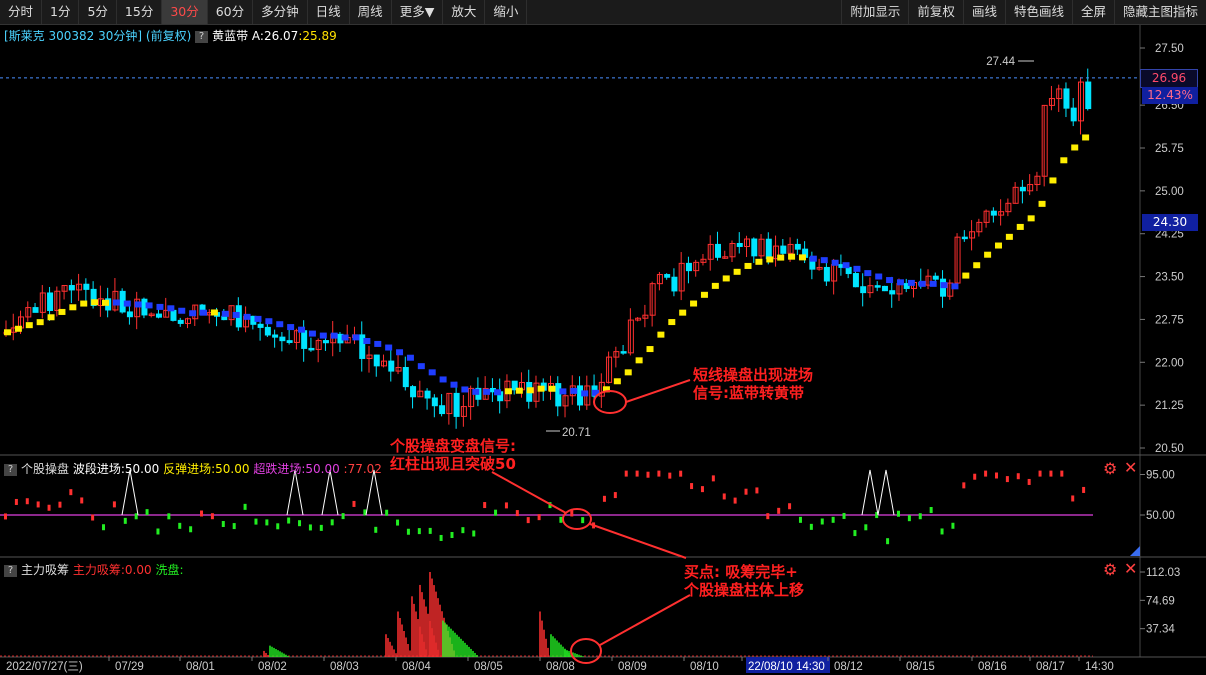  What do you see at coordinates (1169, 320) in the screenshot?
I see `y-tick-label: 22.75` at bounding box center [1169, 320].